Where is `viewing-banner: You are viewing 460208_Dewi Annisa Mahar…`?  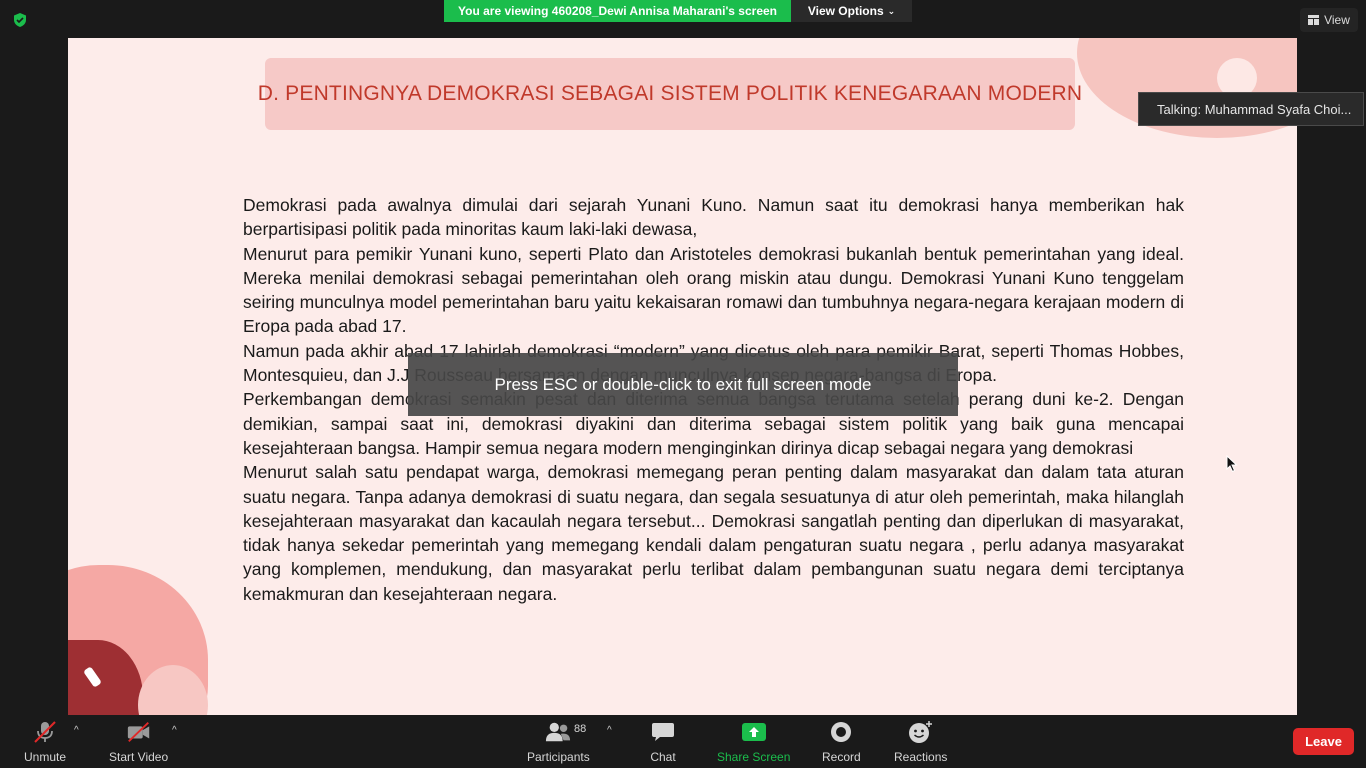
viewing-banner: You are viewing 460208_Dewi Annisa Mahar… is located at coordinates (617, 11).